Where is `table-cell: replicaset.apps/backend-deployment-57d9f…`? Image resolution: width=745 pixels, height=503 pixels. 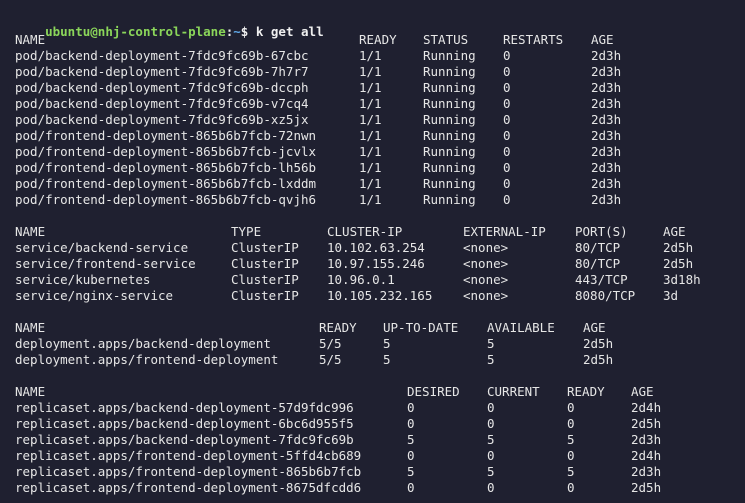 table-cell: replicaset.apps/backend-deployment-57d9f… is located at coordinates (184, 407).